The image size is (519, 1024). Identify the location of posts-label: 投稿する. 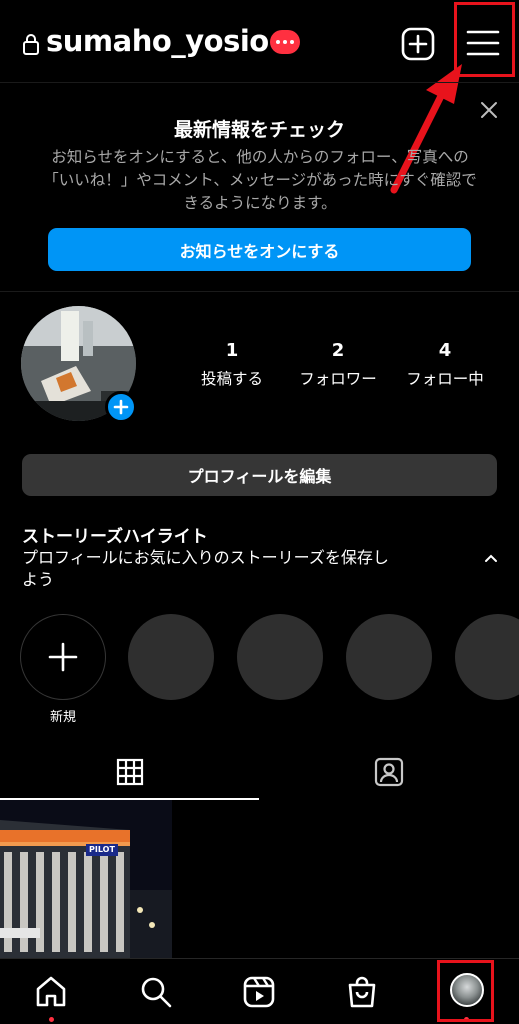
(231, 379).